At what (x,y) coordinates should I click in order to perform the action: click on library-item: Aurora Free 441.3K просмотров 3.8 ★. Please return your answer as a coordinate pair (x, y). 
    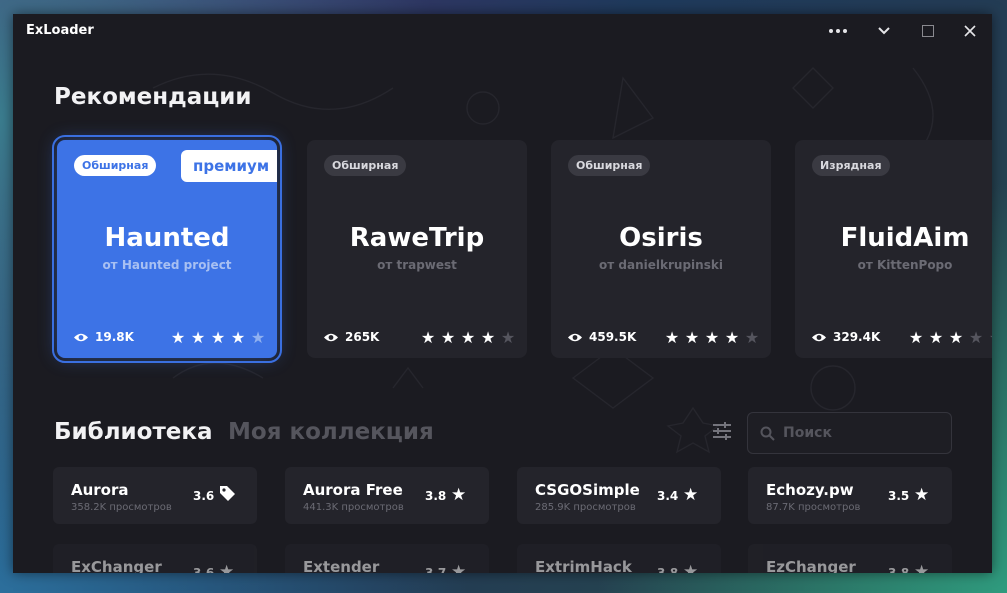
    Looking at the image, I should click on (387, 495).